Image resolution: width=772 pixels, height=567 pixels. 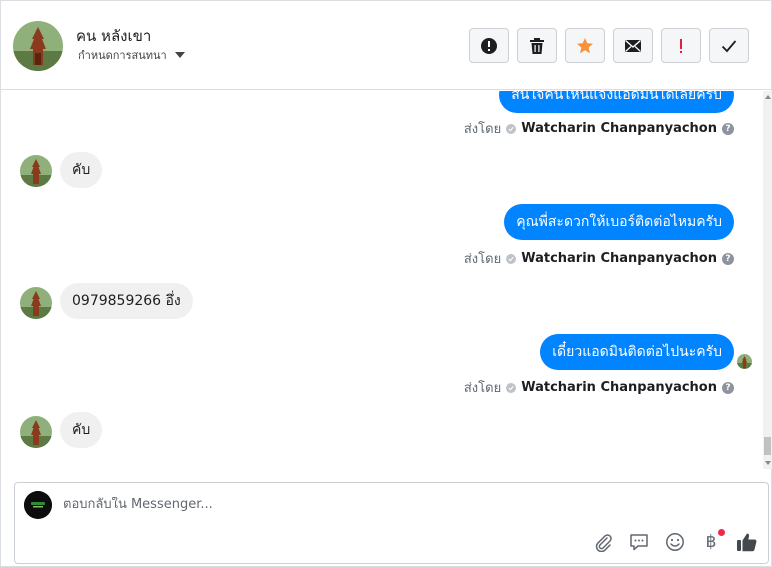 What do you see at coordinates (609, 45) in the screenshot?
I see `conversation-toolbar` at bounding box center [609, 45].